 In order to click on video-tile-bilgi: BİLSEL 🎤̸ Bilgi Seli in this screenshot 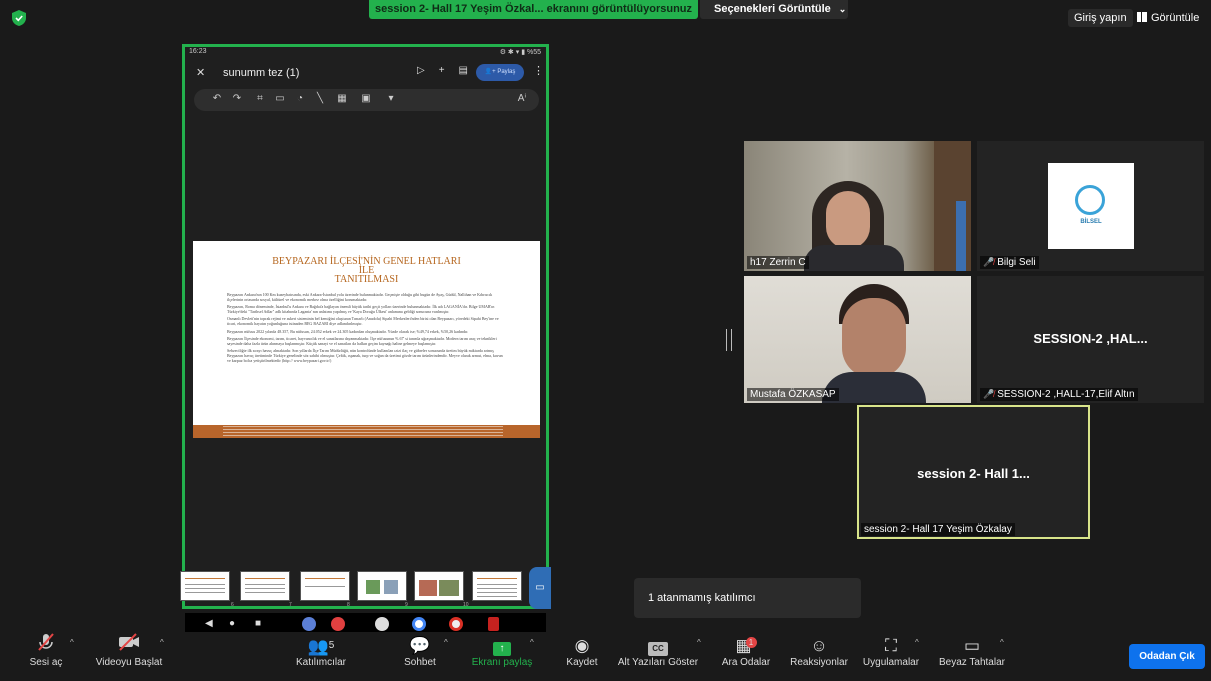, I will do `click(1090, 206)`.